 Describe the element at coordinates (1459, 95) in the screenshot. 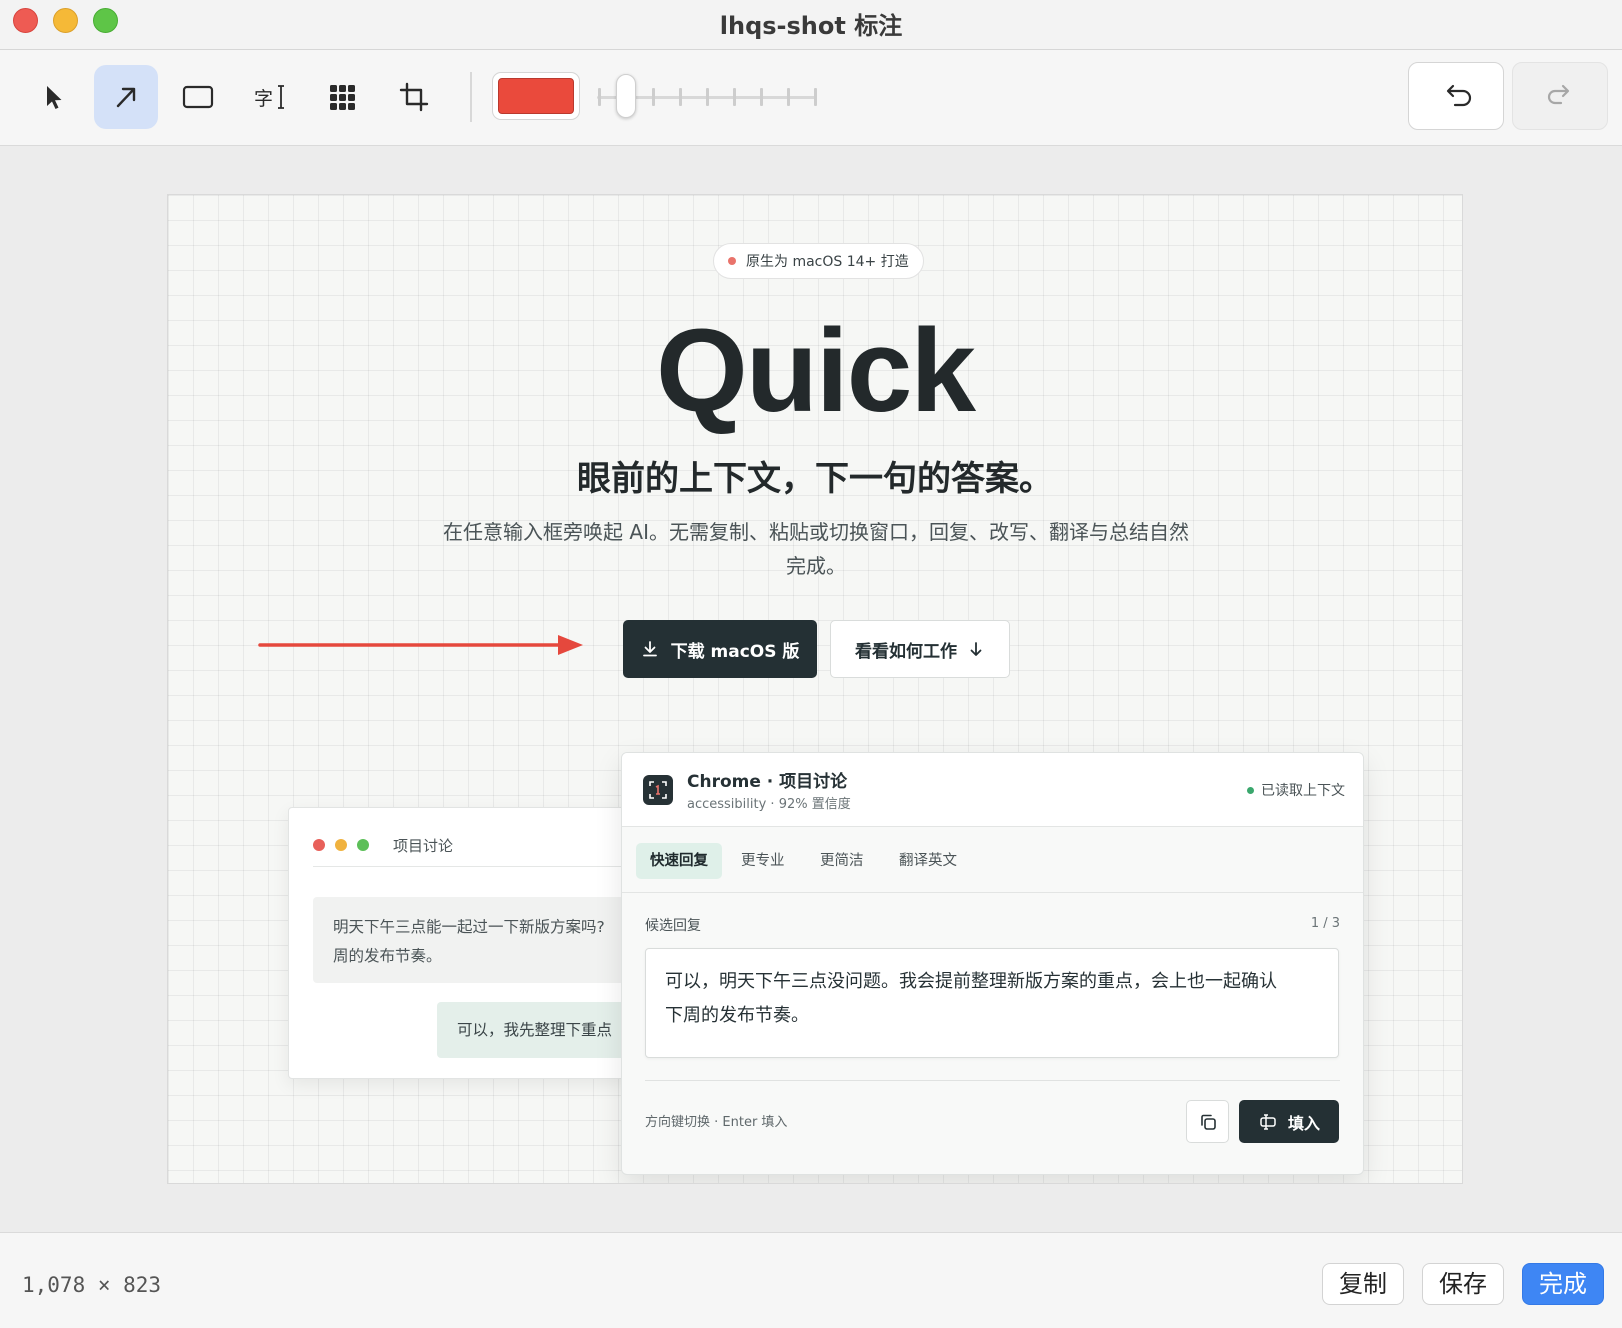

I see `undo-icon` at that location.